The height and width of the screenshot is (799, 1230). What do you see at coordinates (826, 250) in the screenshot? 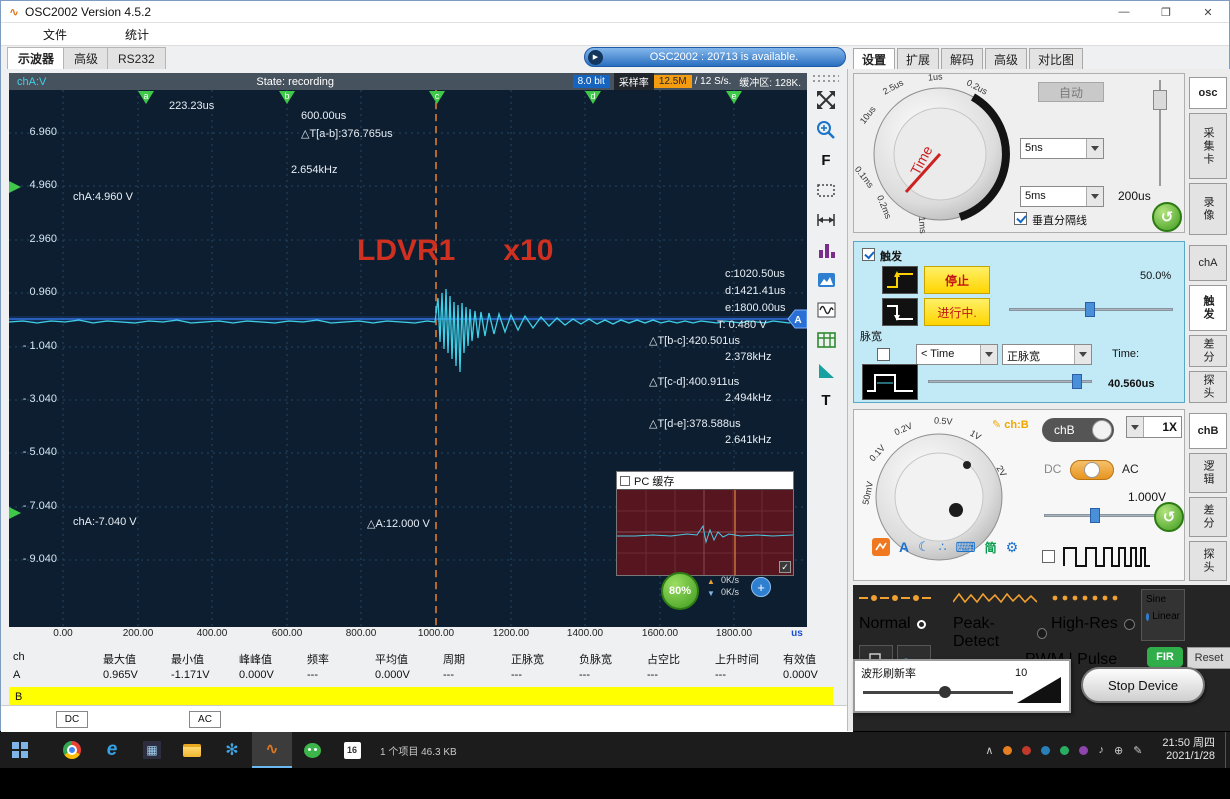
I see `spectrum-icon` at bounding box center [826, 250].